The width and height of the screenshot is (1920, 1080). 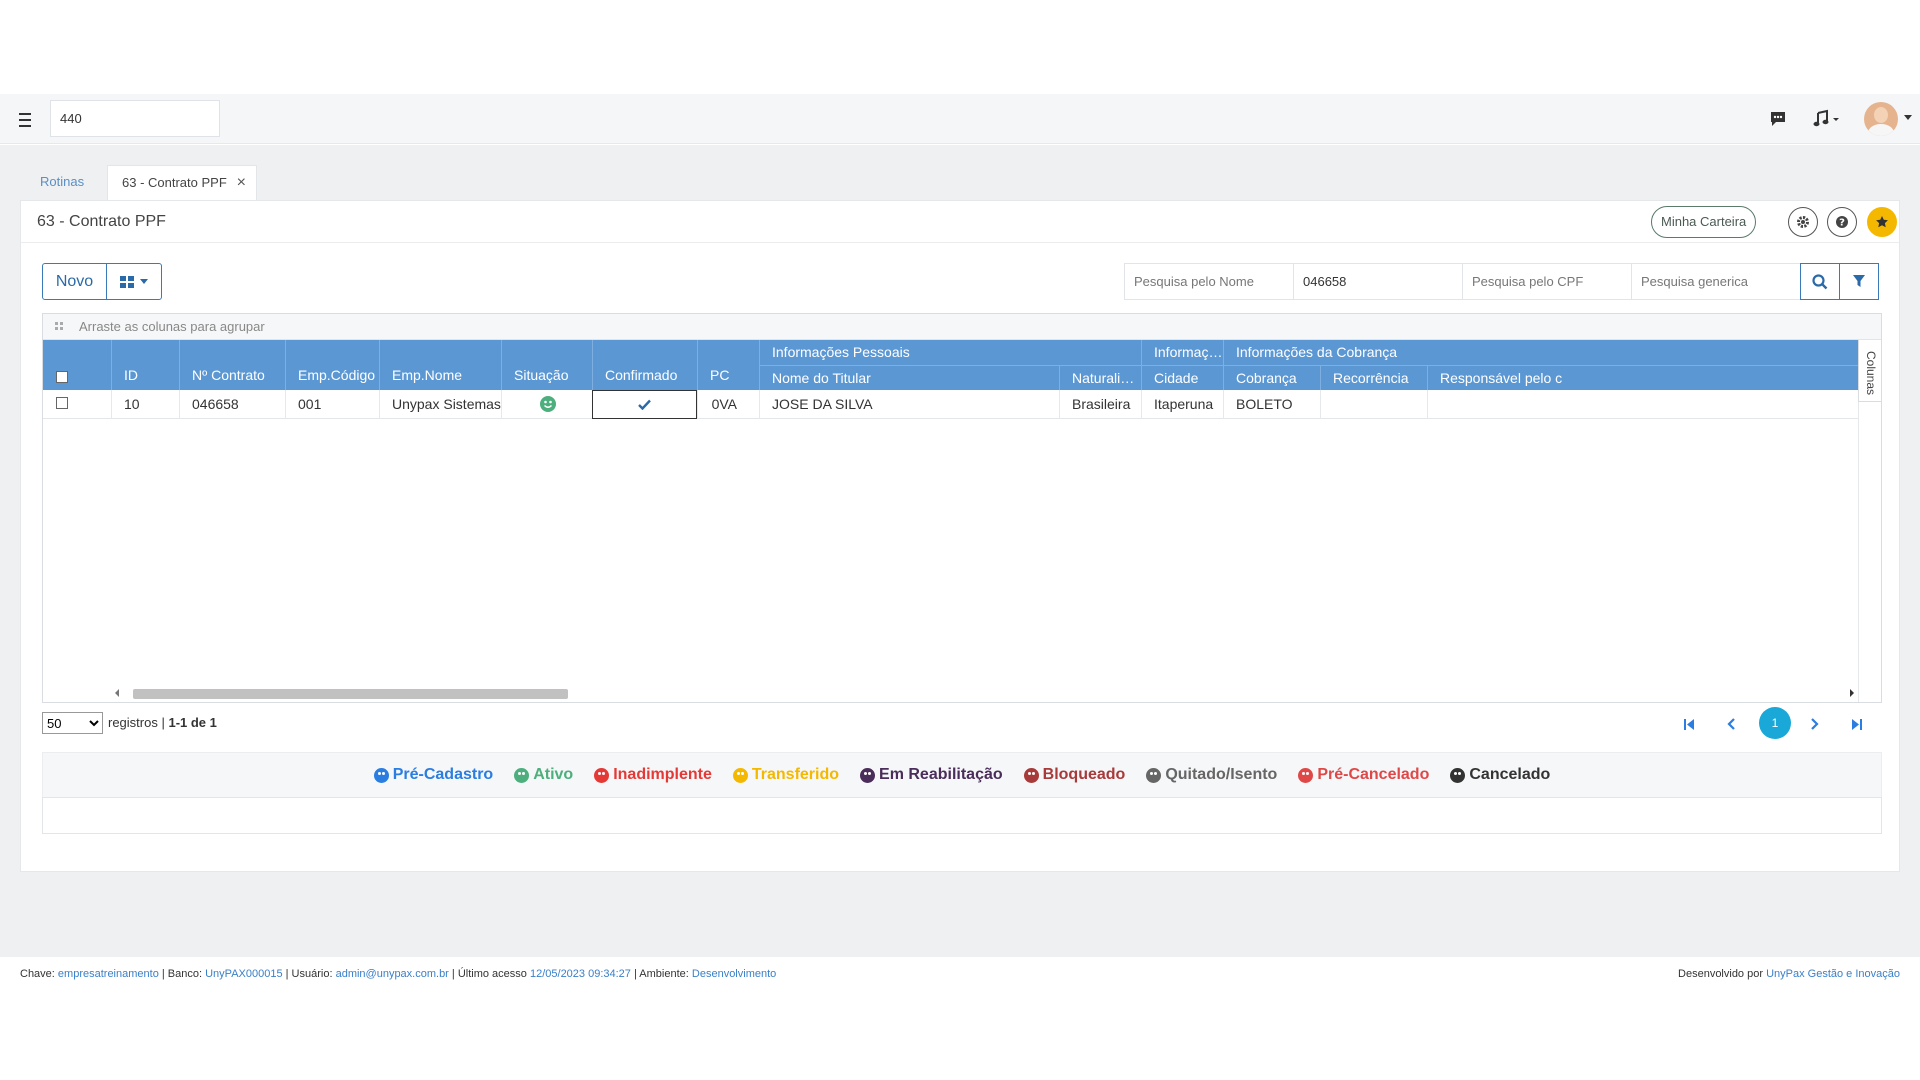 I want to click on pager-range: 1-1 de 1, so click(x=192, y=722).